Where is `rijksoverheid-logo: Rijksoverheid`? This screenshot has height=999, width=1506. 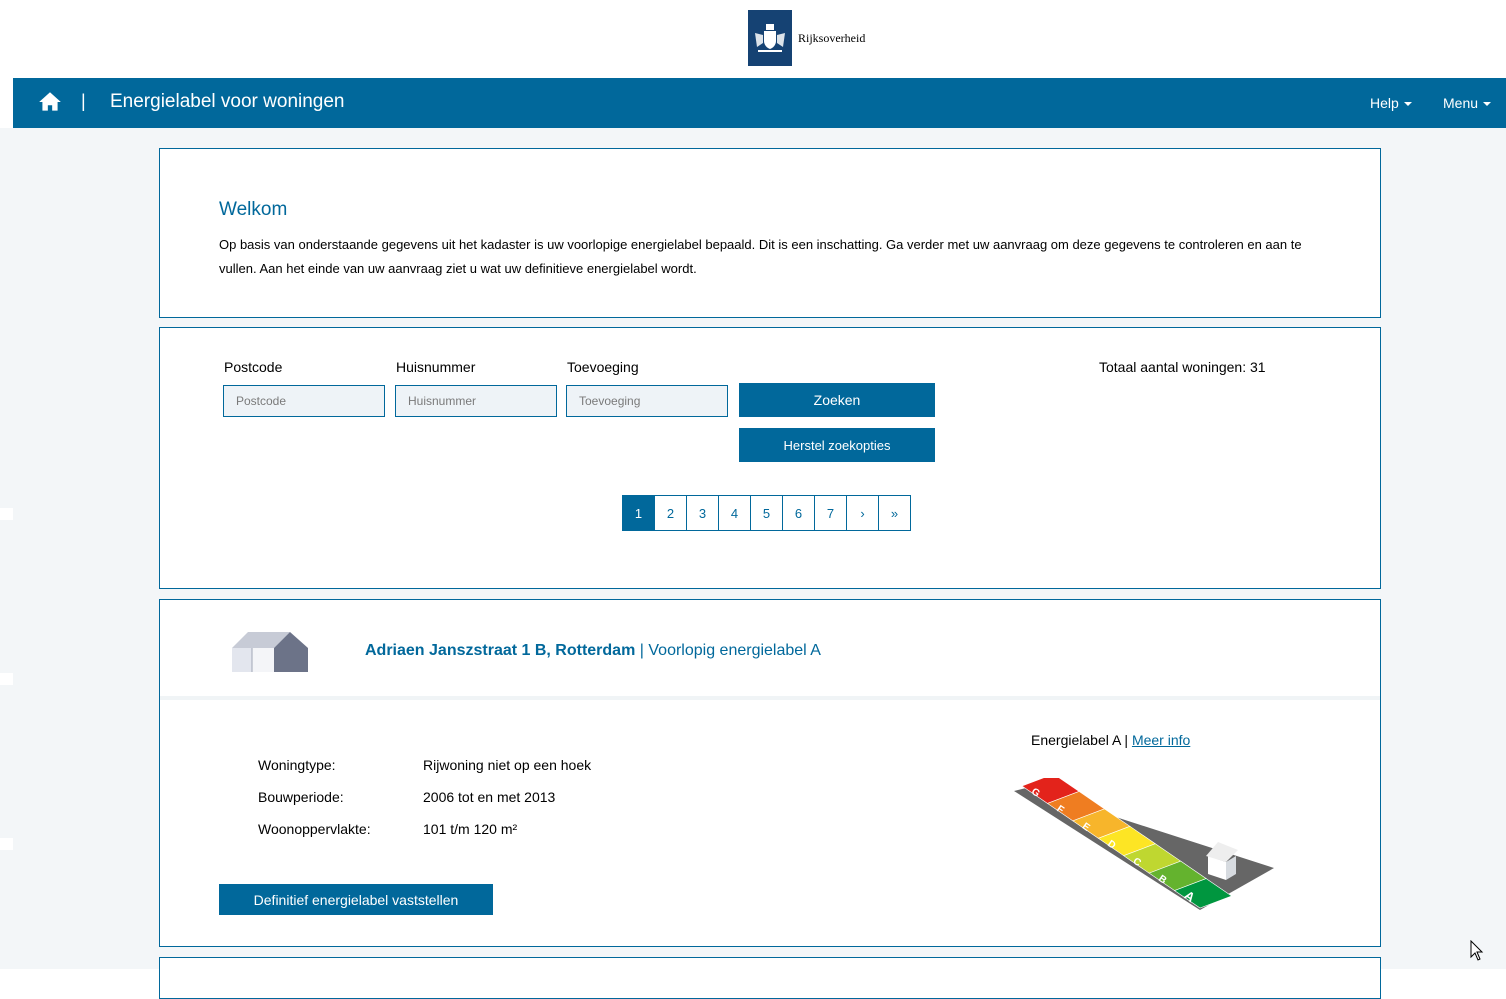
rijksoverheid-logo: Rijksoverheid is located at coordinates (806, 38).